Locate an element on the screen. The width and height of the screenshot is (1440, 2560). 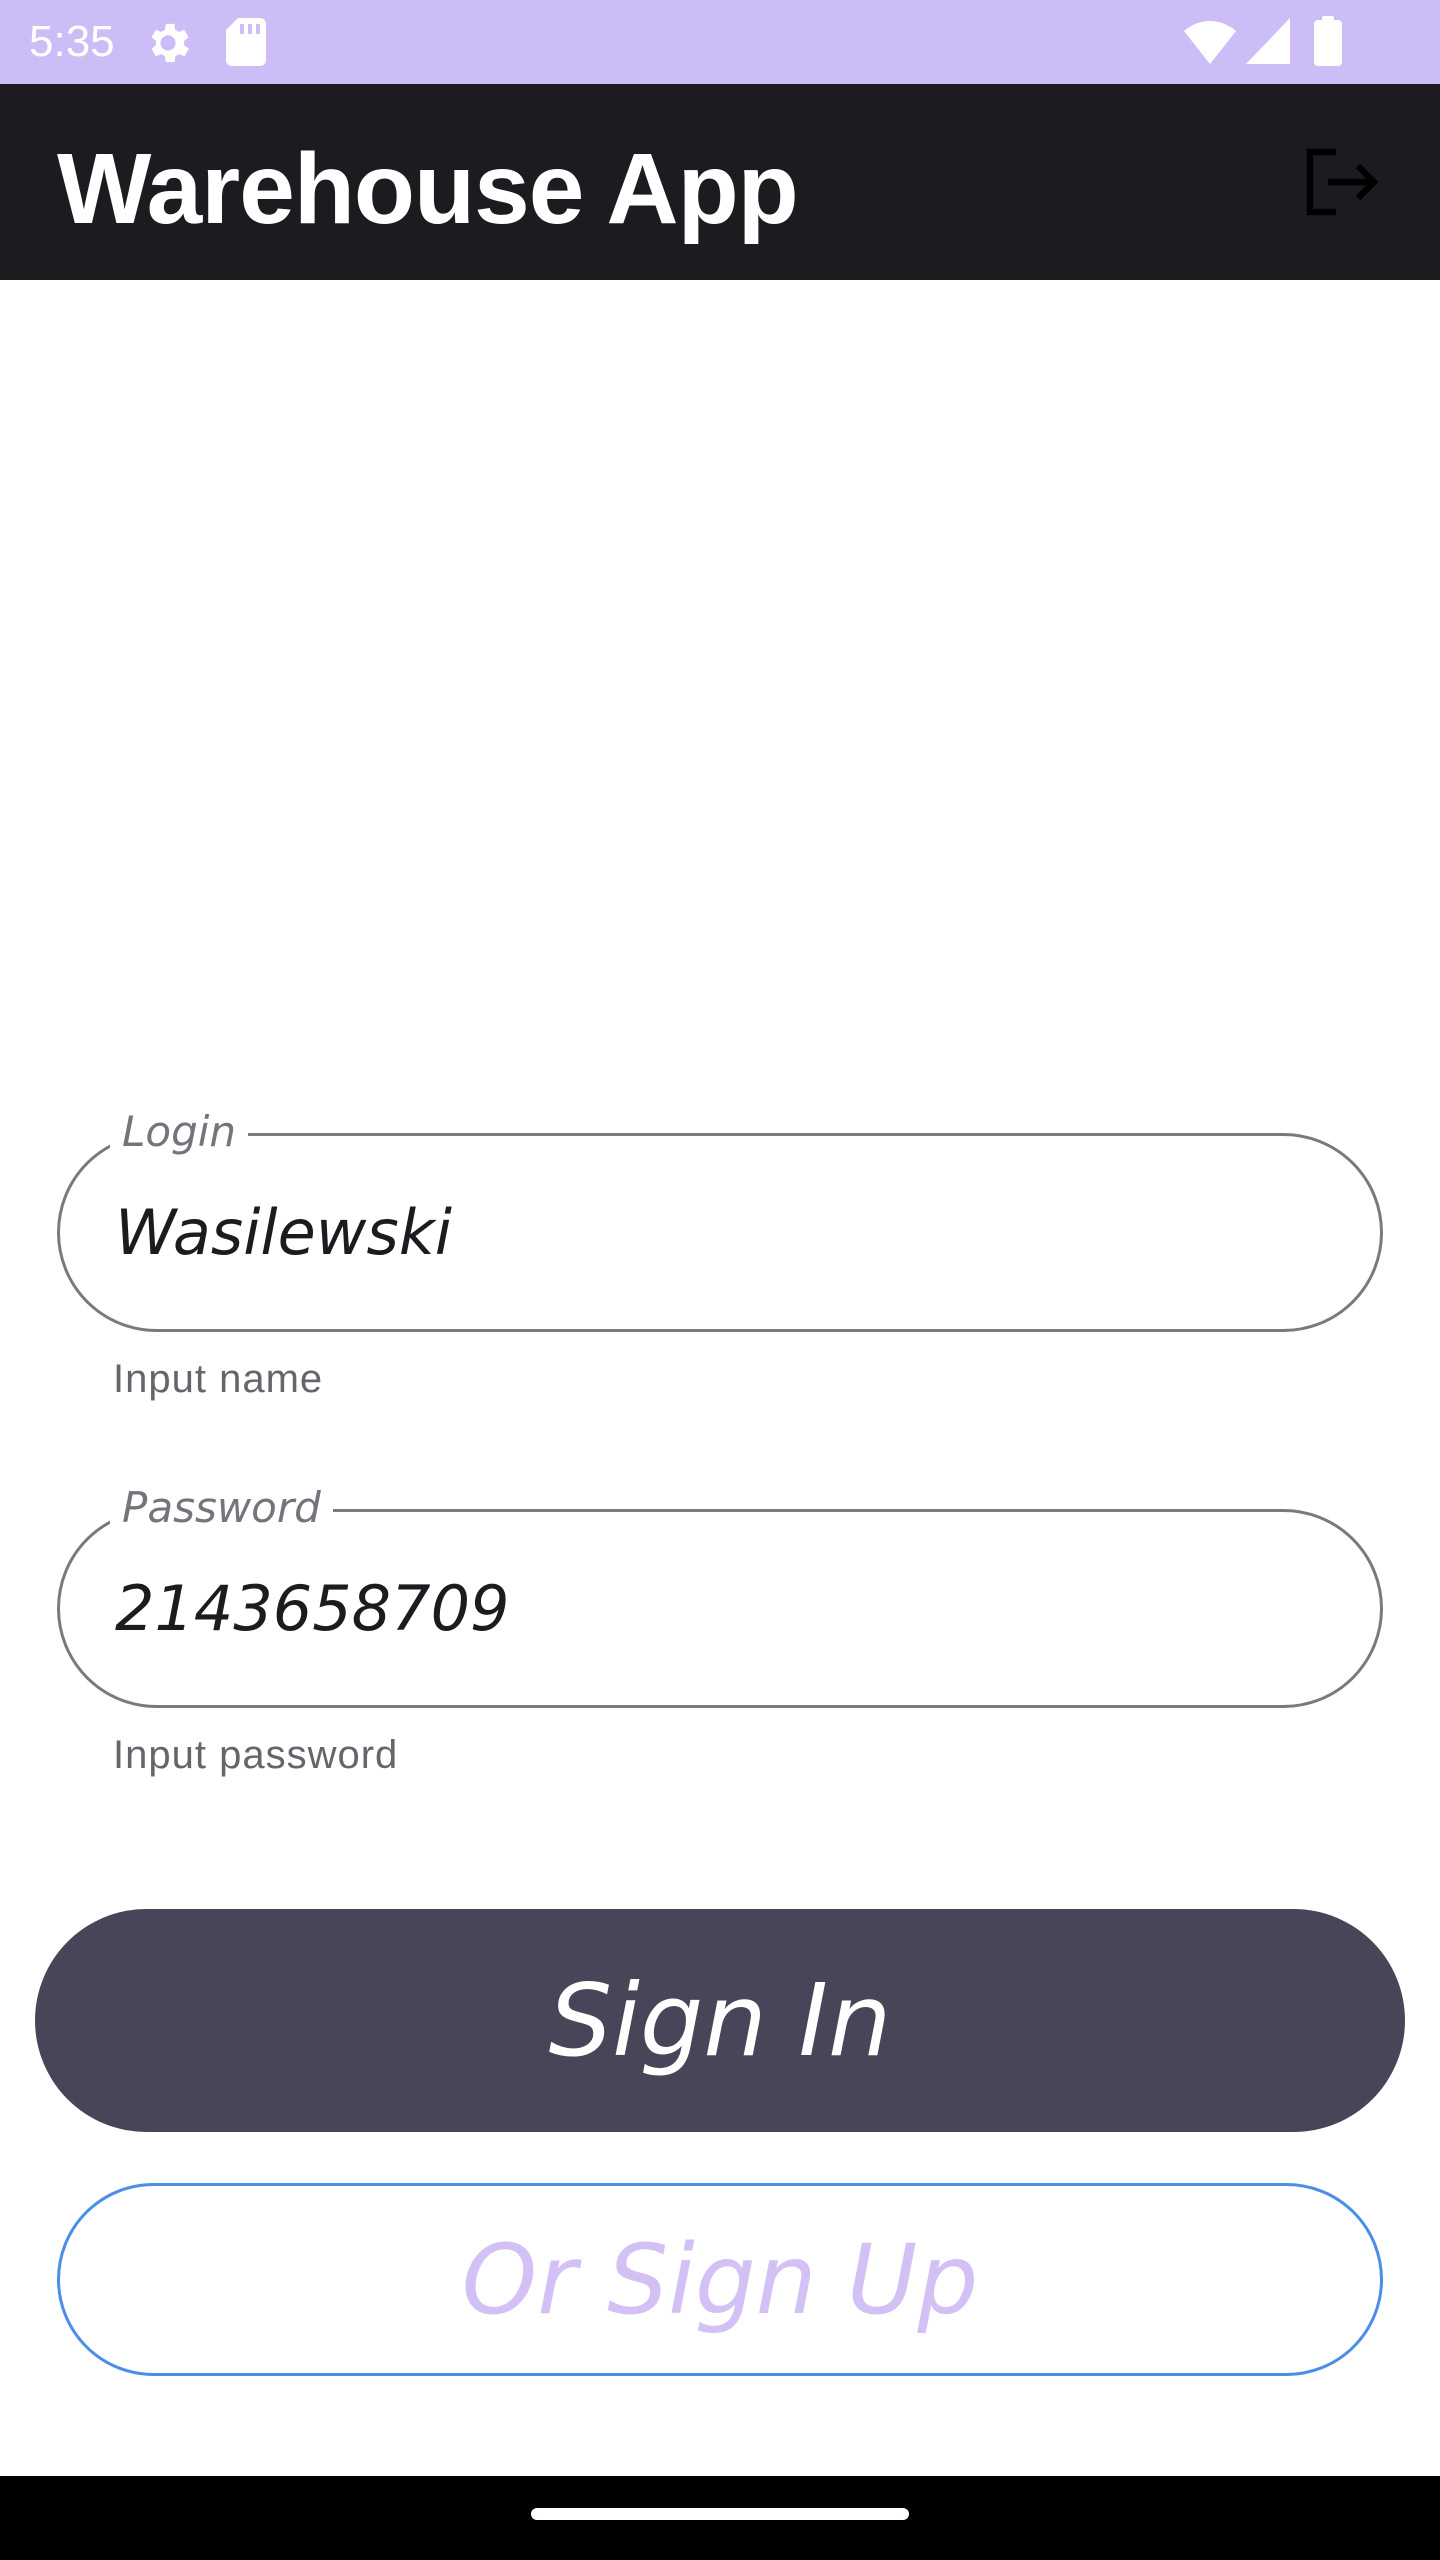
settings-gear-icon is located at coordinates (170, 43).